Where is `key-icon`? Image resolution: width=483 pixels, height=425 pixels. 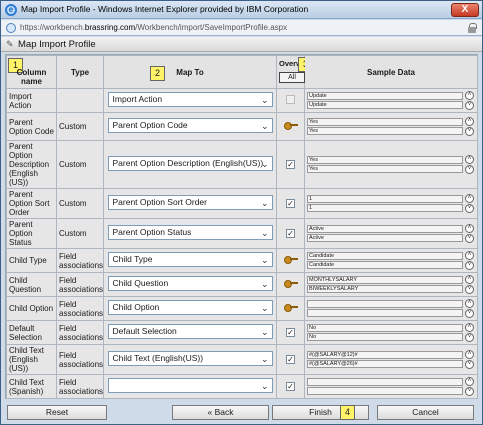
key-icon is located at coordinates (290, 308).